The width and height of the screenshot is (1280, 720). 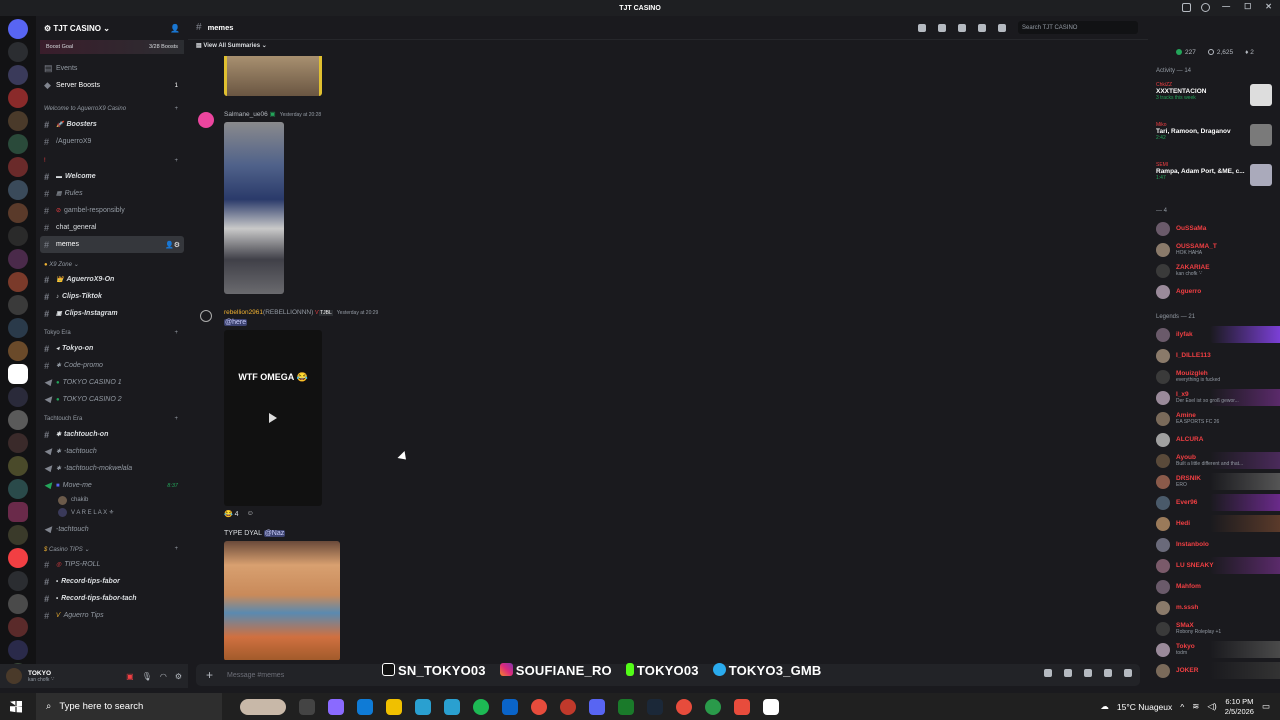 What do you see at coordinates (178, 676) in the screenshot?
I see `user-settings-icon: ⚙` at bounding box center [178, 676].